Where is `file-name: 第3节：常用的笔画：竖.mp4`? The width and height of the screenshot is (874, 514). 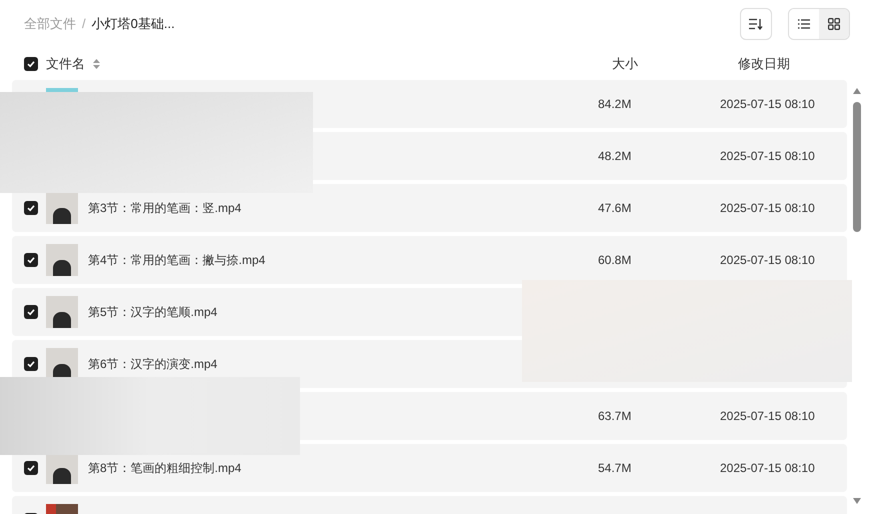
file-name: 第3节：常用的笔画：竖.mp4 is located at coordinates (165, 208).